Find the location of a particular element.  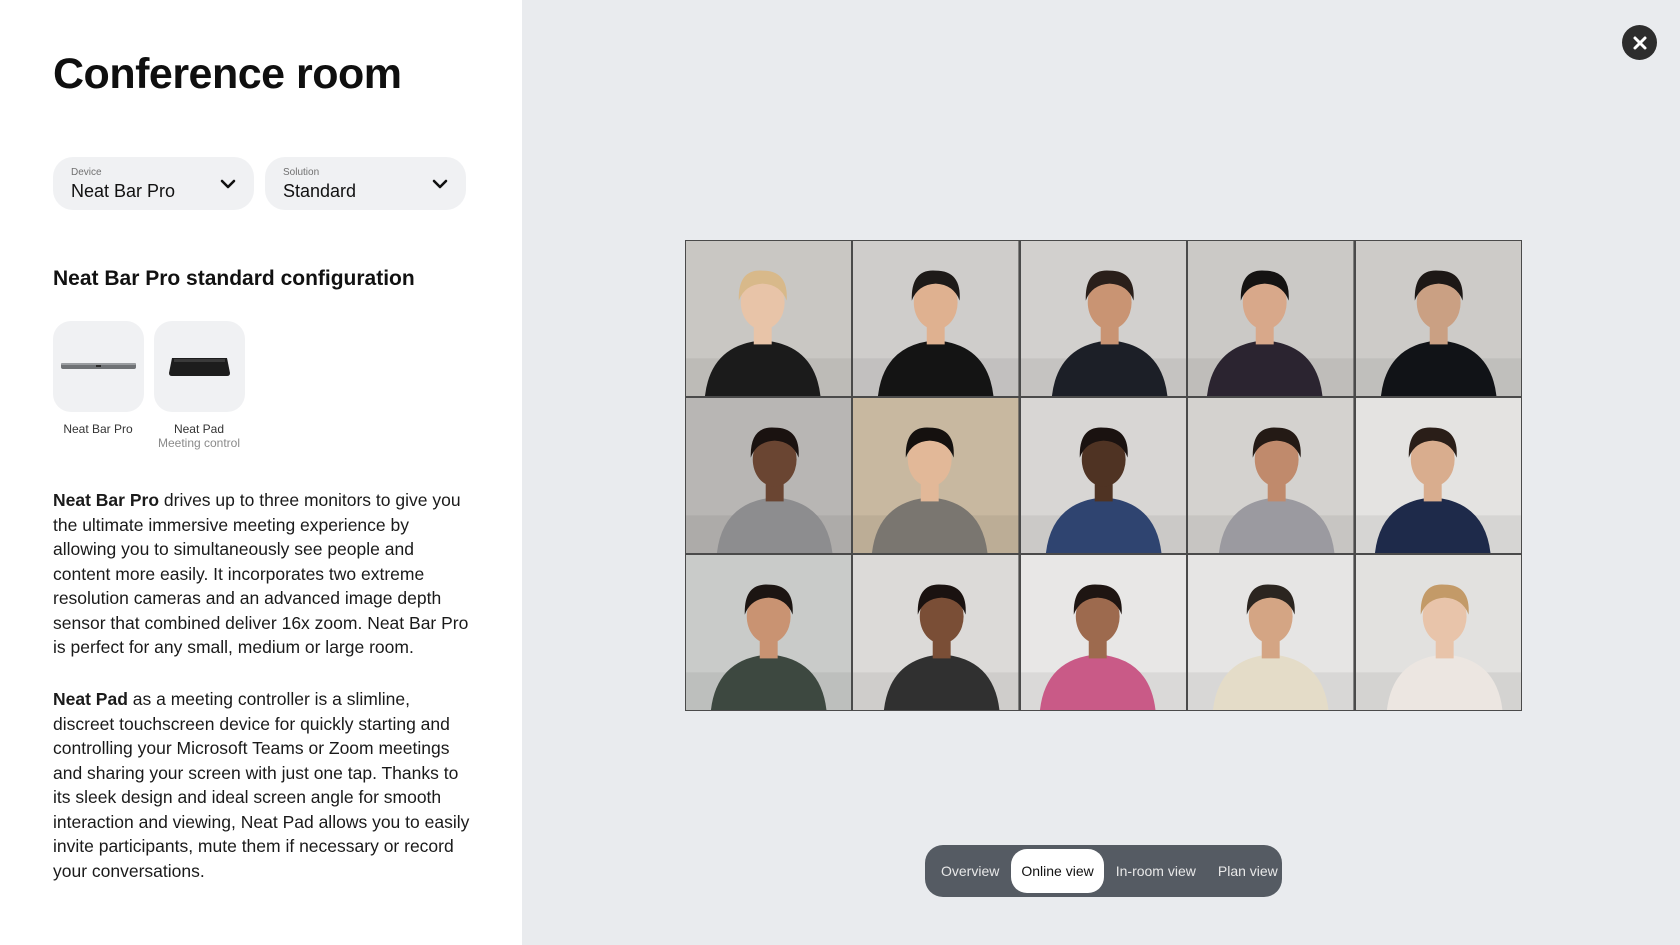

page-title: Conference room is located at coordinates (227, 74).